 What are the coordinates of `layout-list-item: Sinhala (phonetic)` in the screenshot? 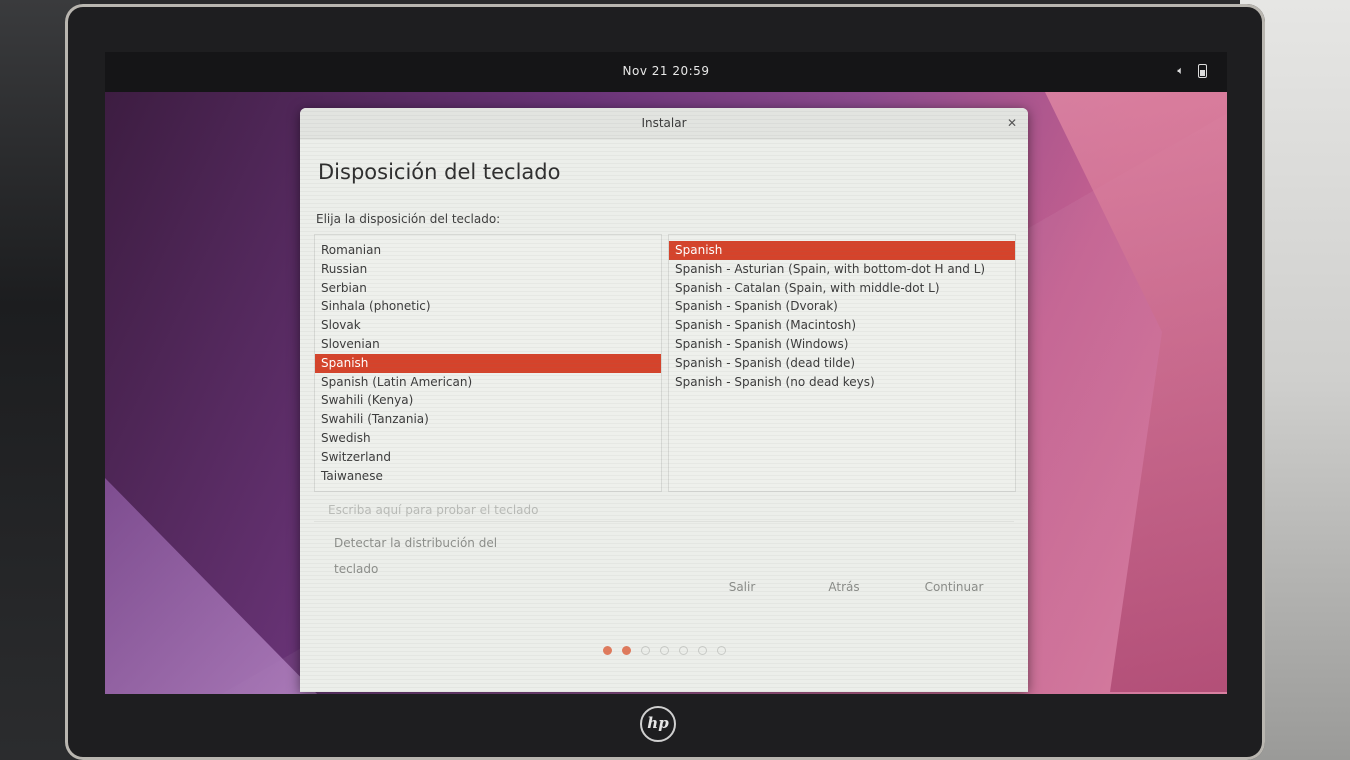 It's located at (488, 306).